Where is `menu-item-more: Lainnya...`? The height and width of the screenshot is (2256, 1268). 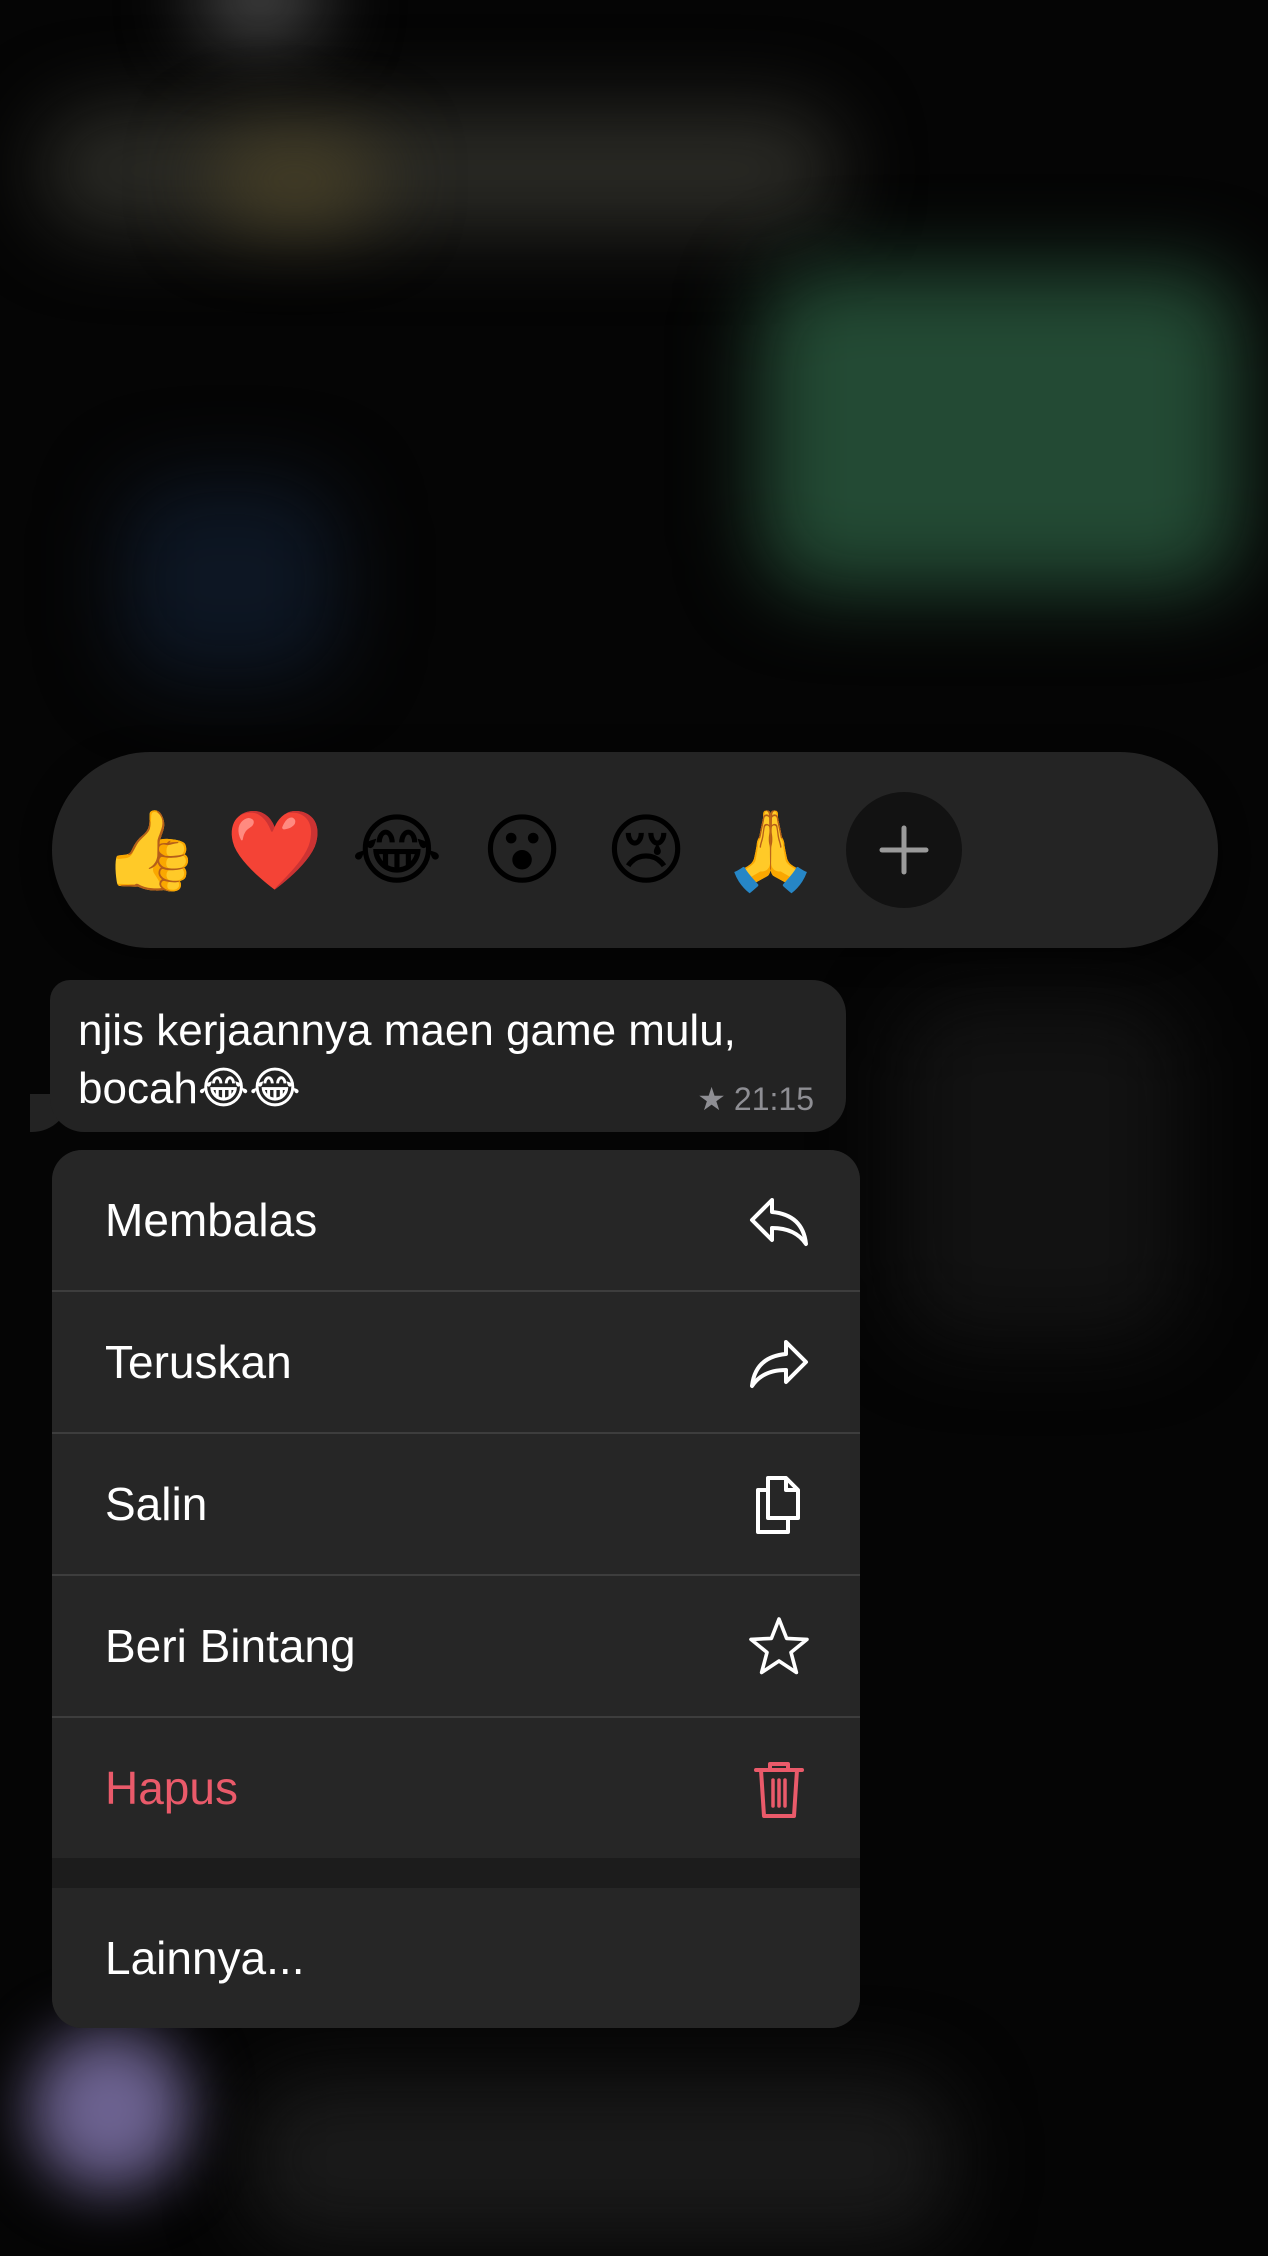 menu-item-more: Lainnya... is located at coordinates (456, 1958).